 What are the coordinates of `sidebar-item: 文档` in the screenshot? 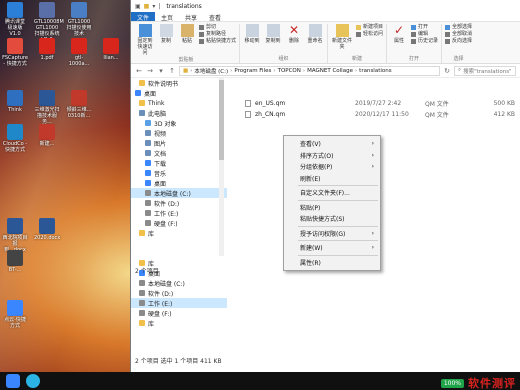 It's located at (179, 153).